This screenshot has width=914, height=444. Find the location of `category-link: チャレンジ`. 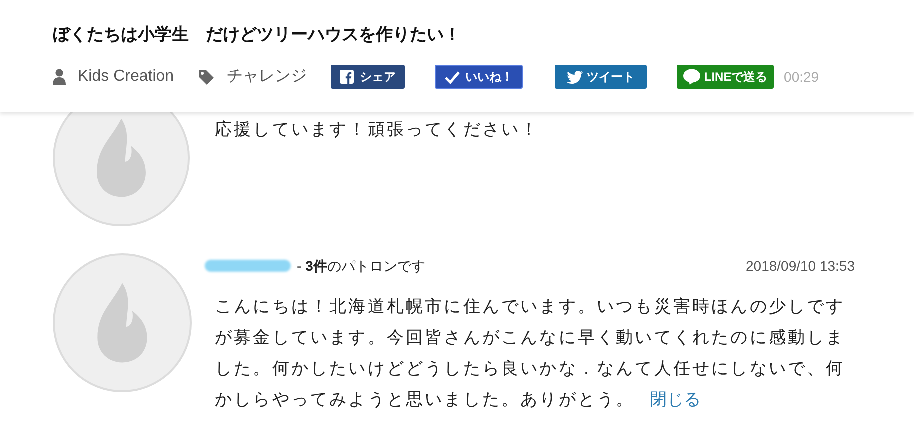

category-link: チャレンジ is located at coordinates (267, 77).